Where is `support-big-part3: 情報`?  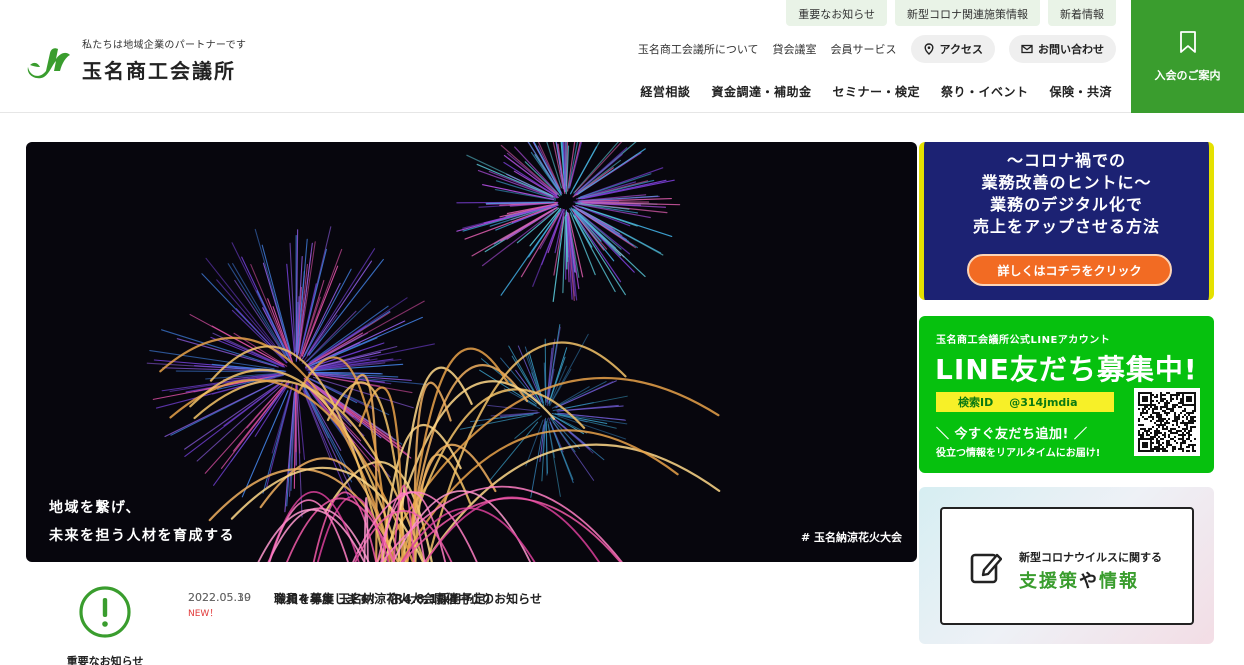
support-big-part3: 情報 is located at coordinates (1119, 581).